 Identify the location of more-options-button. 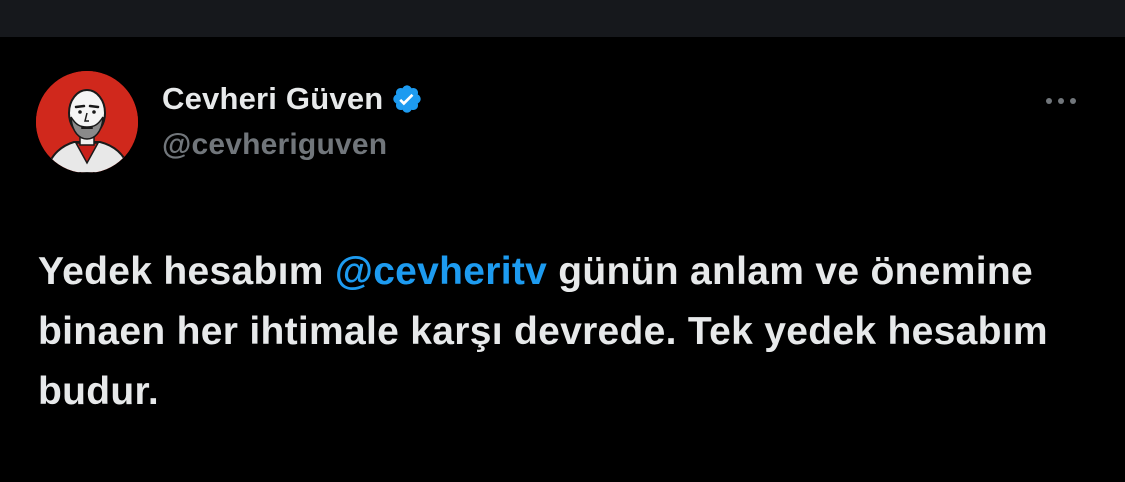
(1061, 101).